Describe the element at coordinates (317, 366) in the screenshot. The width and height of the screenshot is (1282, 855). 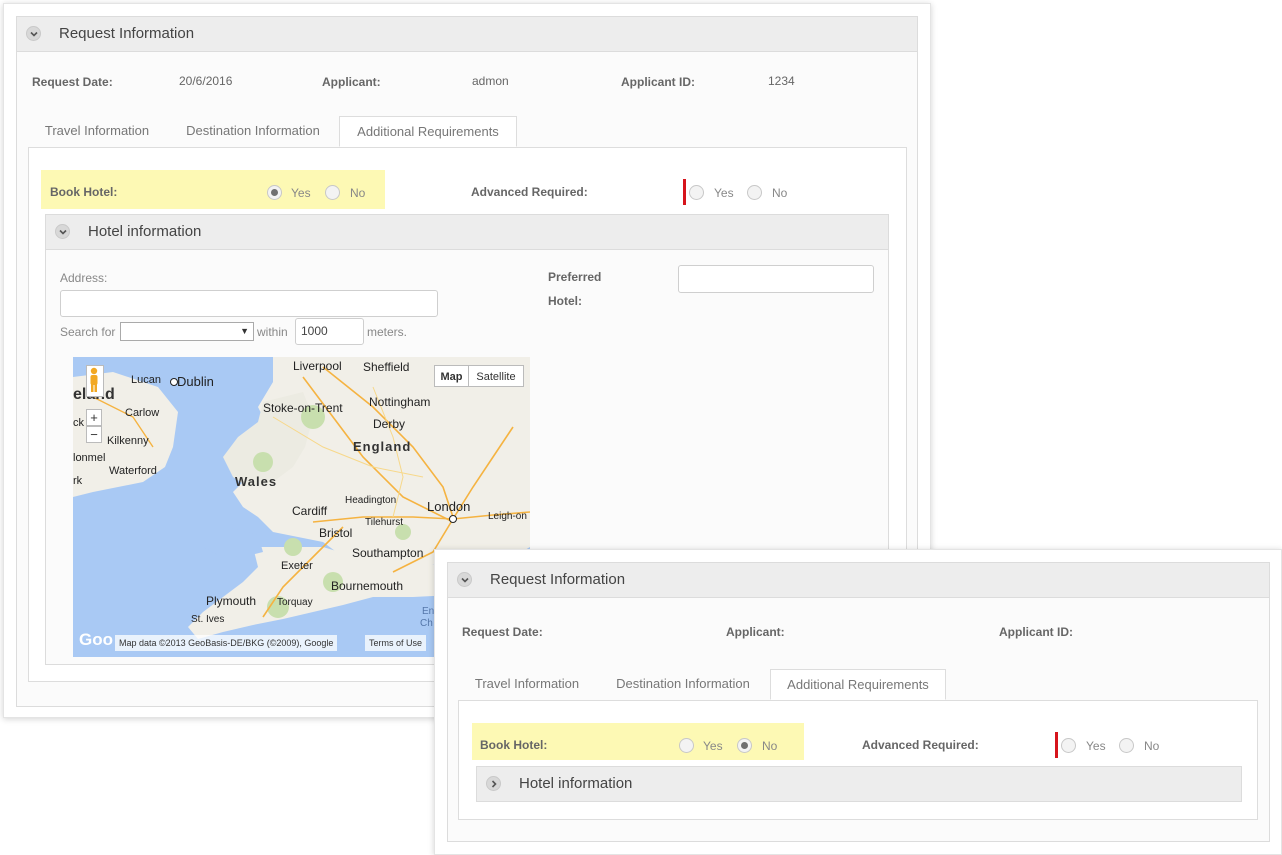
I see `map-label-liverpool: Liverpool` at that location.